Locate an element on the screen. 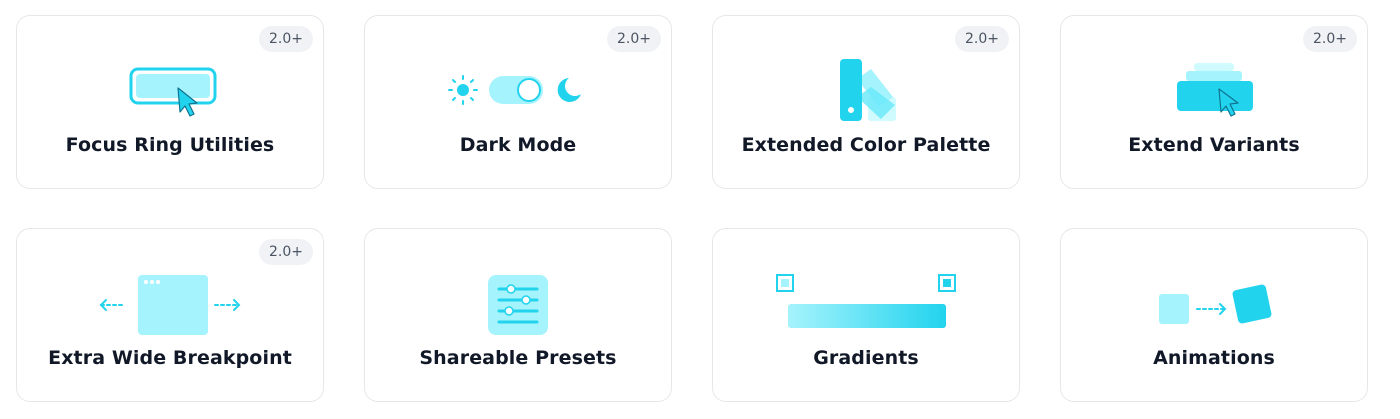  rotating-square-icon is located at coordinates (1214, 303).